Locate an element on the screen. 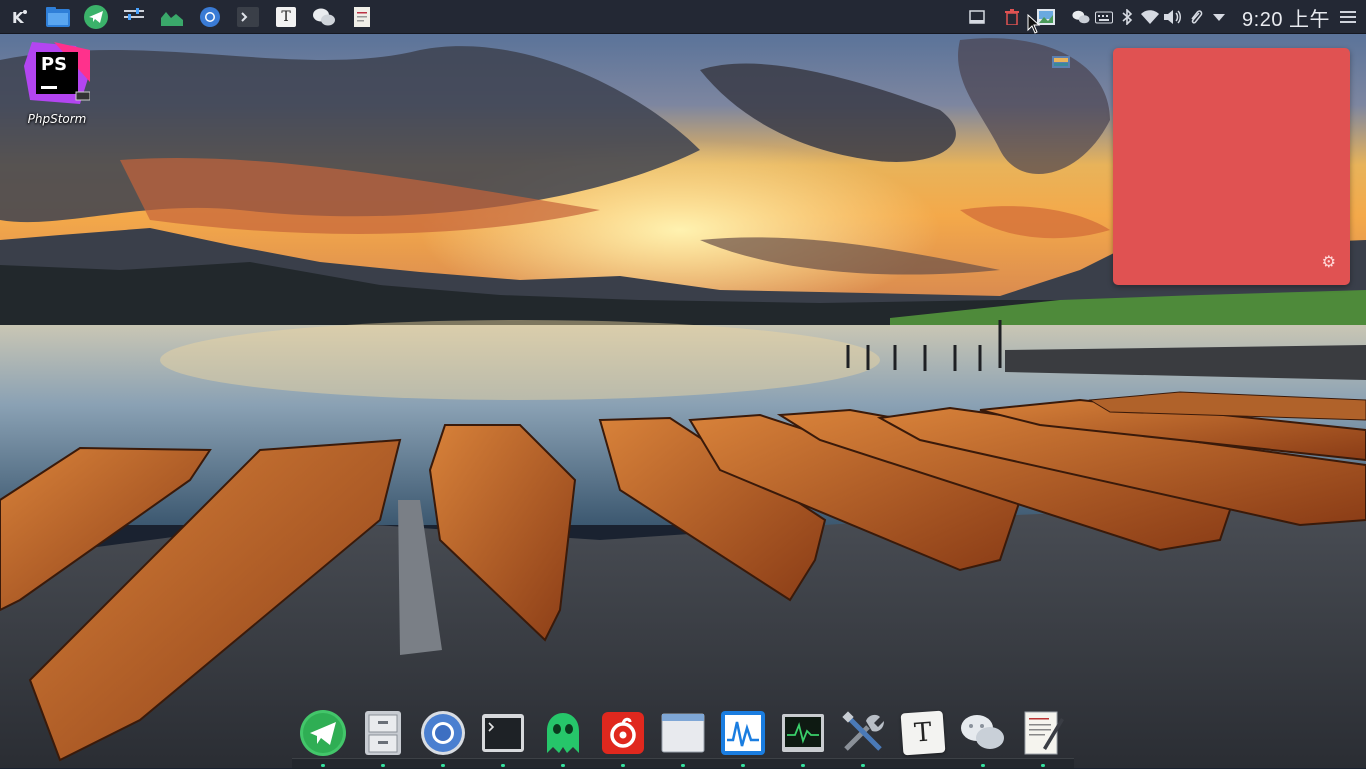 The height and width of the screenshot is (769, 1366). show-desktop-icon is located at coordinates (977, 17).